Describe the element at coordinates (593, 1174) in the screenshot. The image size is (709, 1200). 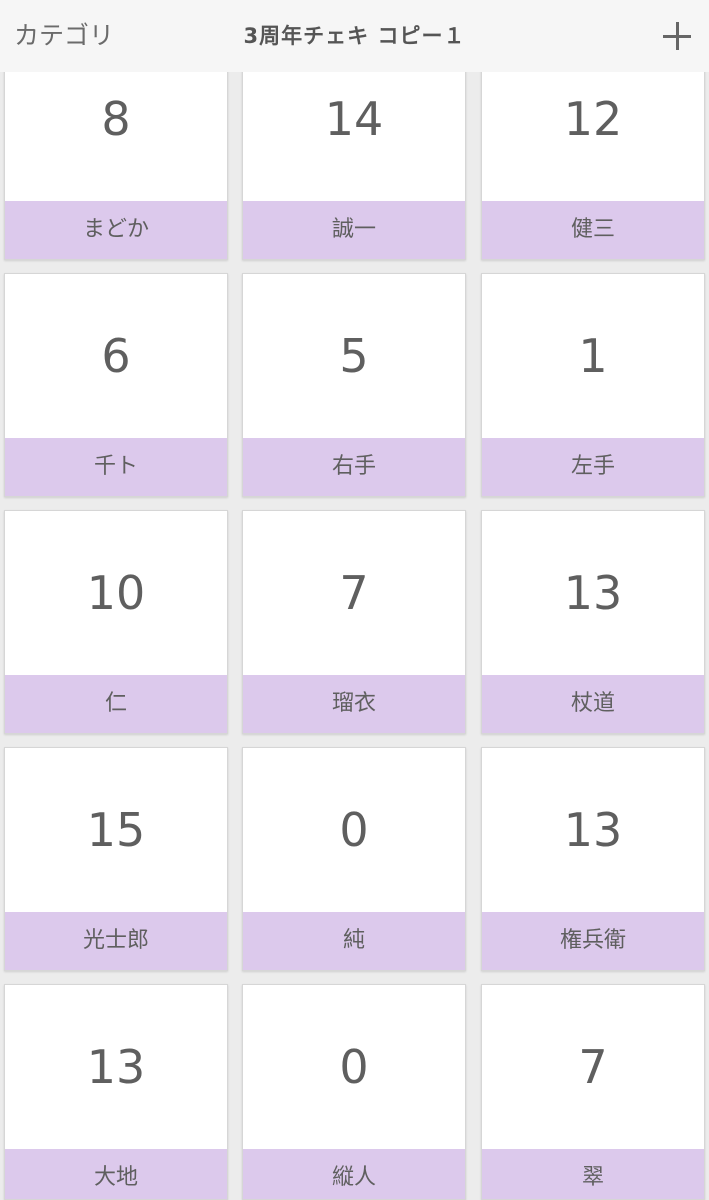
I see `card-label: 翠` at that location.